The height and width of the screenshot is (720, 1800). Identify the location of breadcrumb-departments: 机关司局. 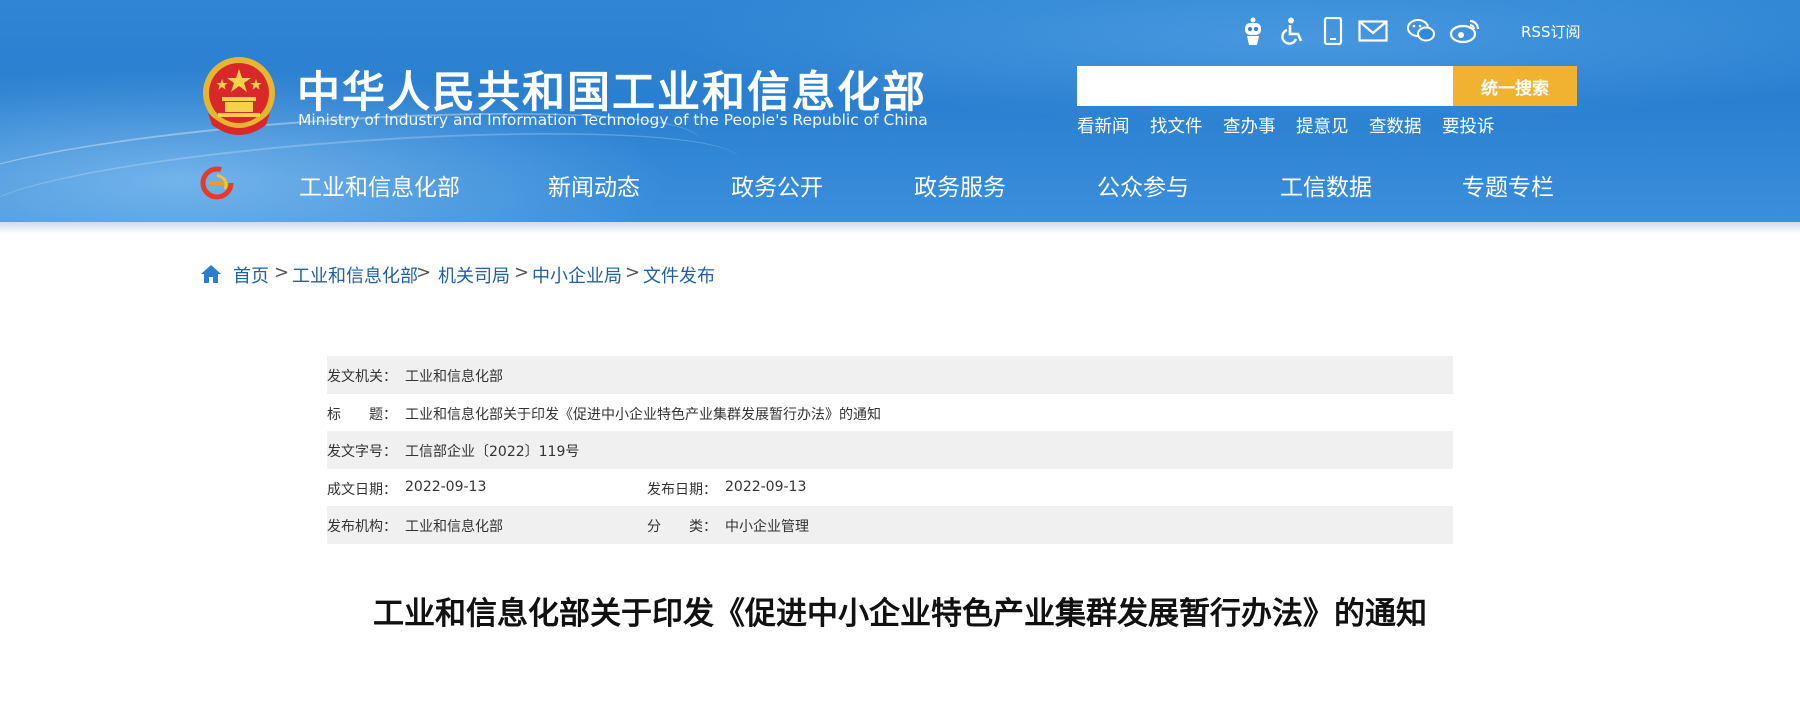
(474, 275).